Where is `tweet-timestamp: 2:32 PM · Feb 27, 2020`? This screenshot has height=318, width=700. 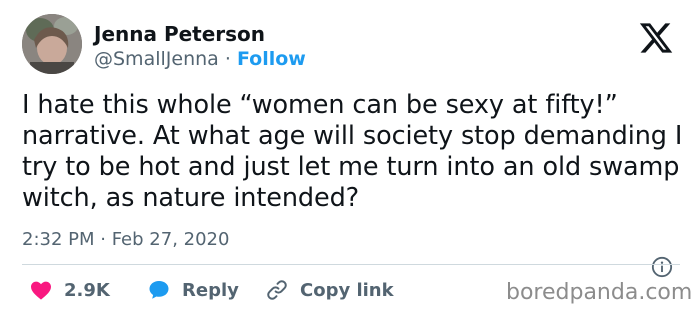 tweet-timestamp: 2:32 PM · Feb 27, 2020 is located at coordinates (125, 239).